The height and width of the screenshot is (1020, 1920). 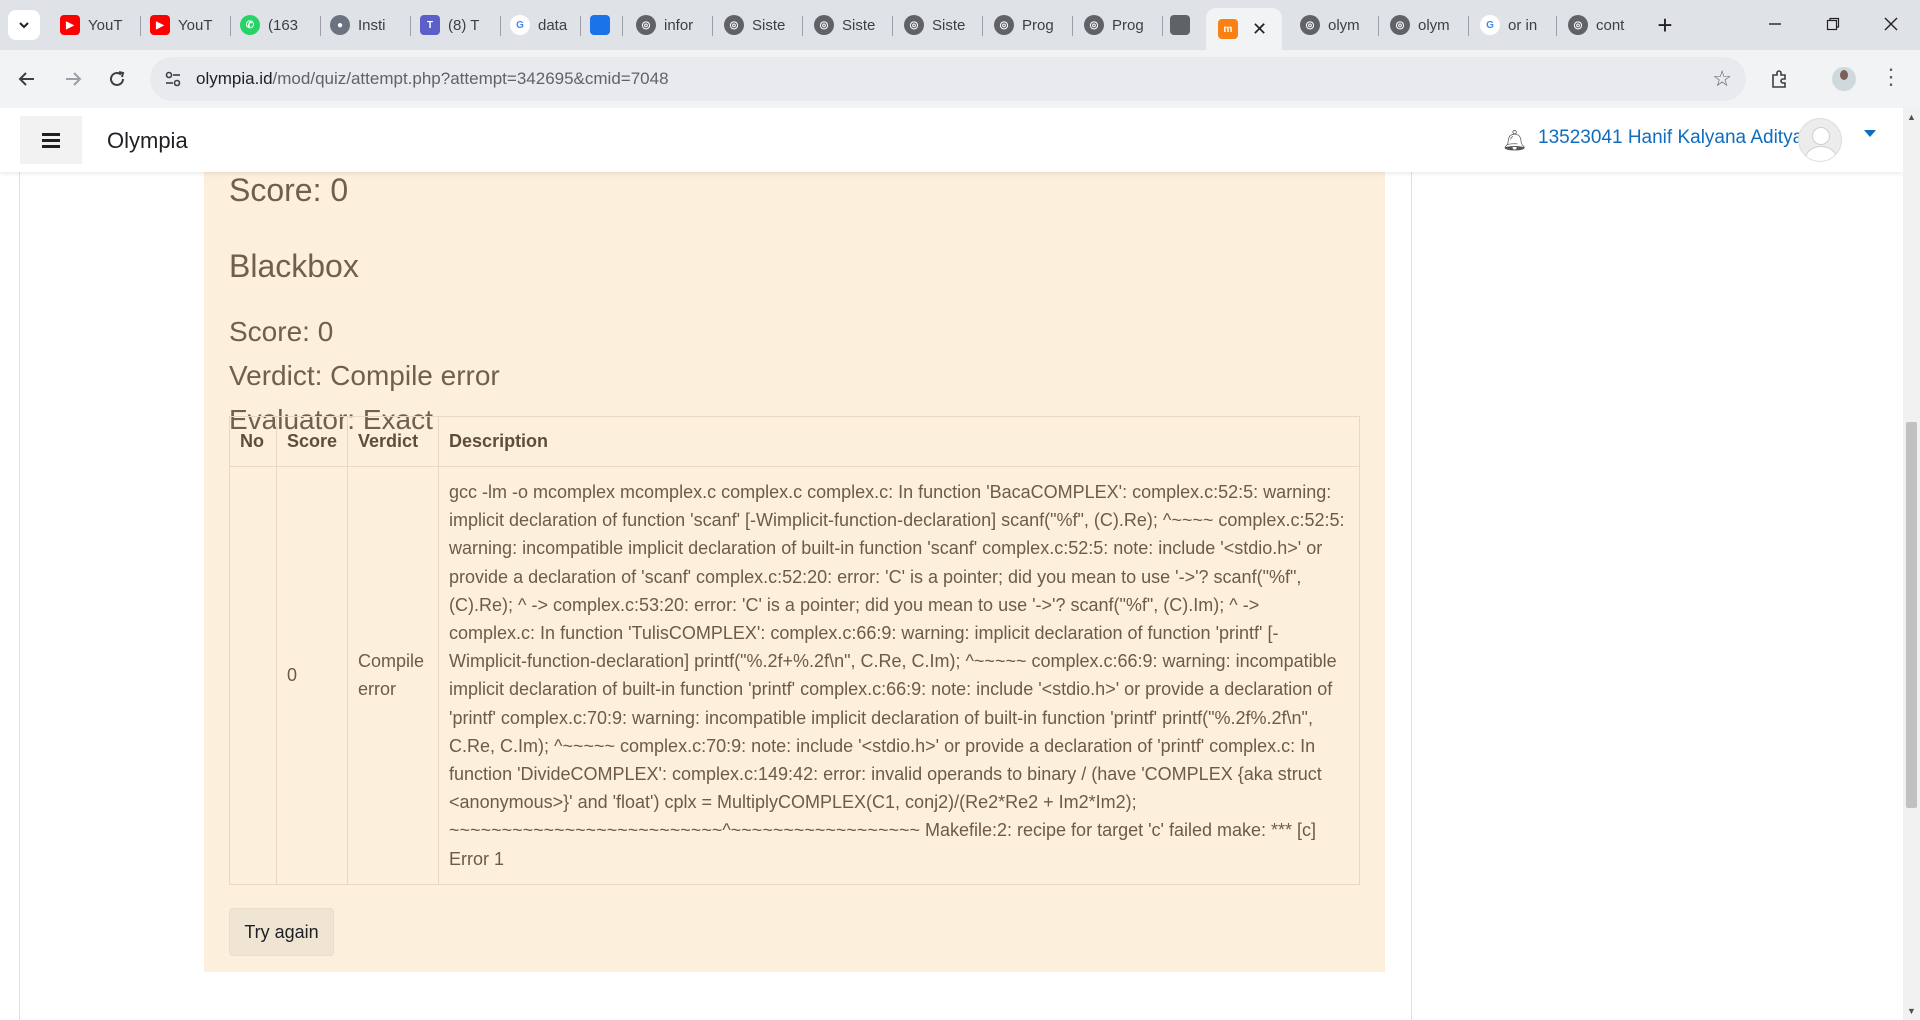 I want to click on plus-icon: +, so click(x=1665, y=24).